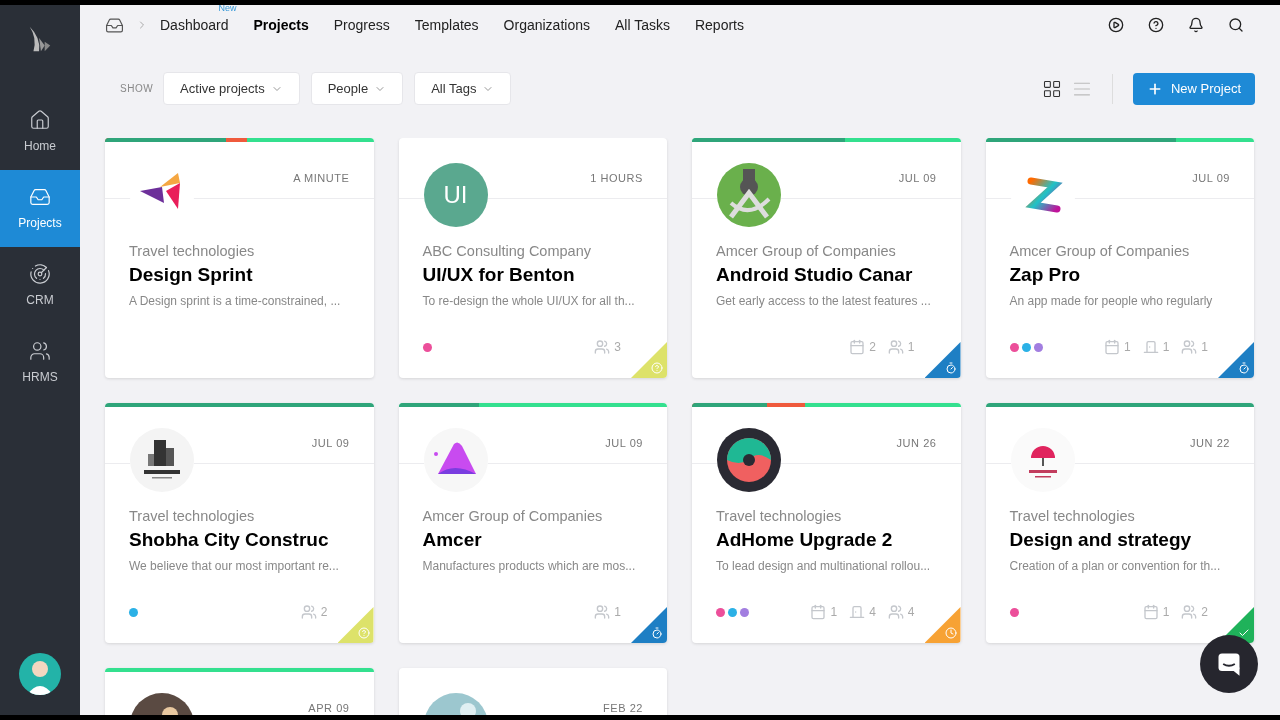 This screenshot has height=720, width=1280. I want to click on new-project-button: New Project, so click(1193, 88).